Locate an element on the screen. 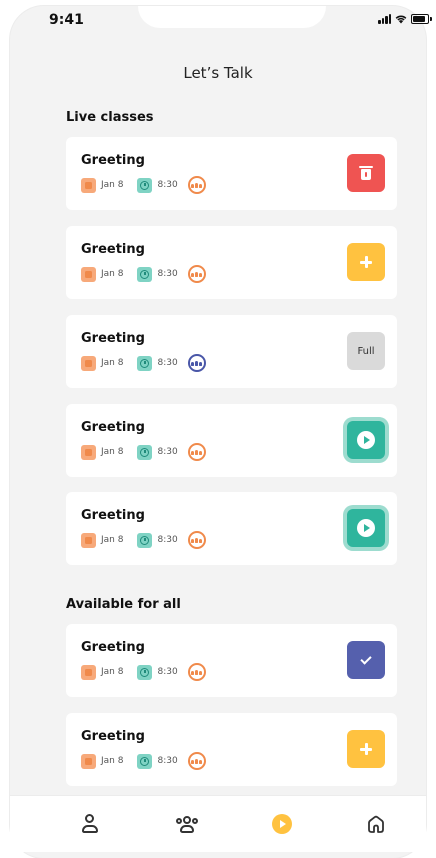 The width and height of the screenshot is (436, 858). trash-icon is located at coordinates (366, 173).